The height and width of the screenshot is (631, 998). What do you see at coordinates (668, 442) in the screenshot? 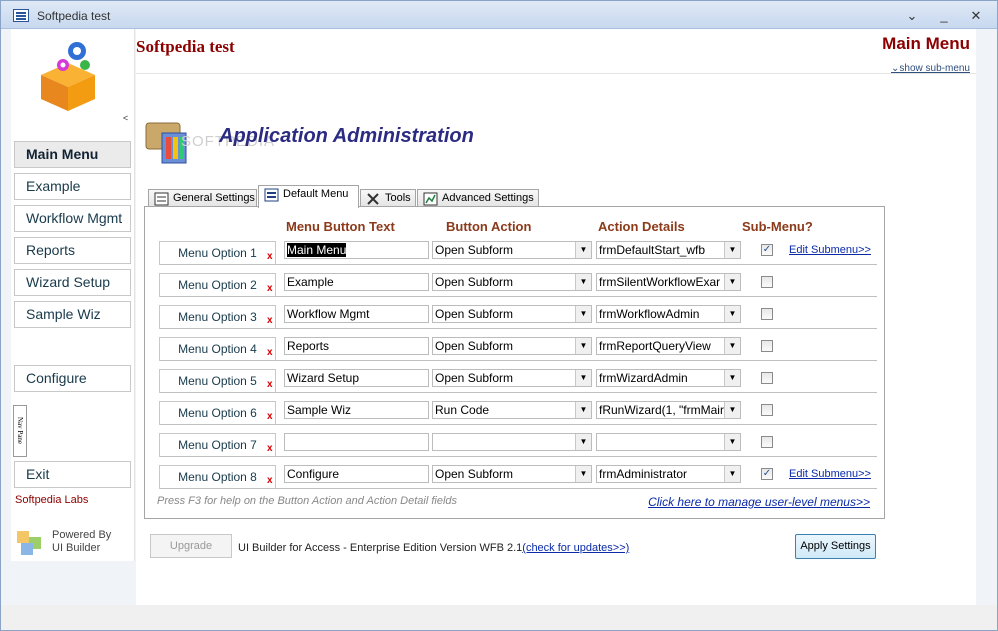
I see `action-details-select: ▼` at bounding box center [668, 442].